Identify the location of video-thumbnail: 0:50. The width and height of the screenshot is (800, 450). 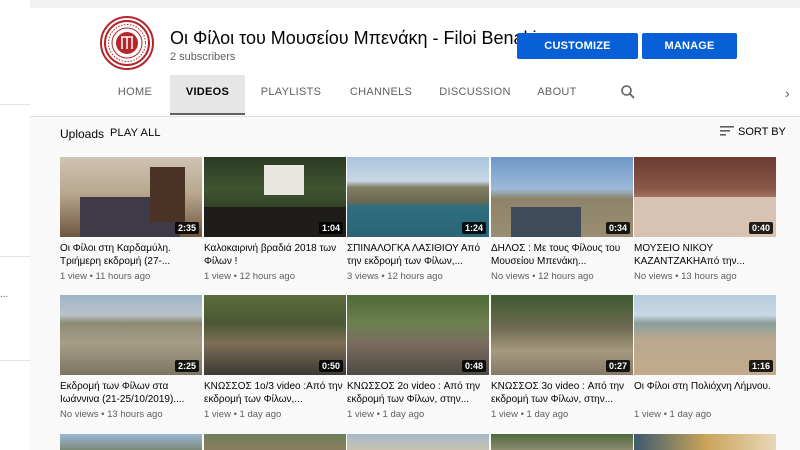
(275, 335).